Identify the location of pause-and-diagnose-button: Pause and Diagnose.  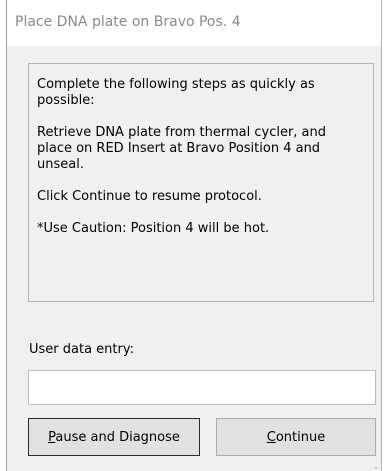
(114, 437).